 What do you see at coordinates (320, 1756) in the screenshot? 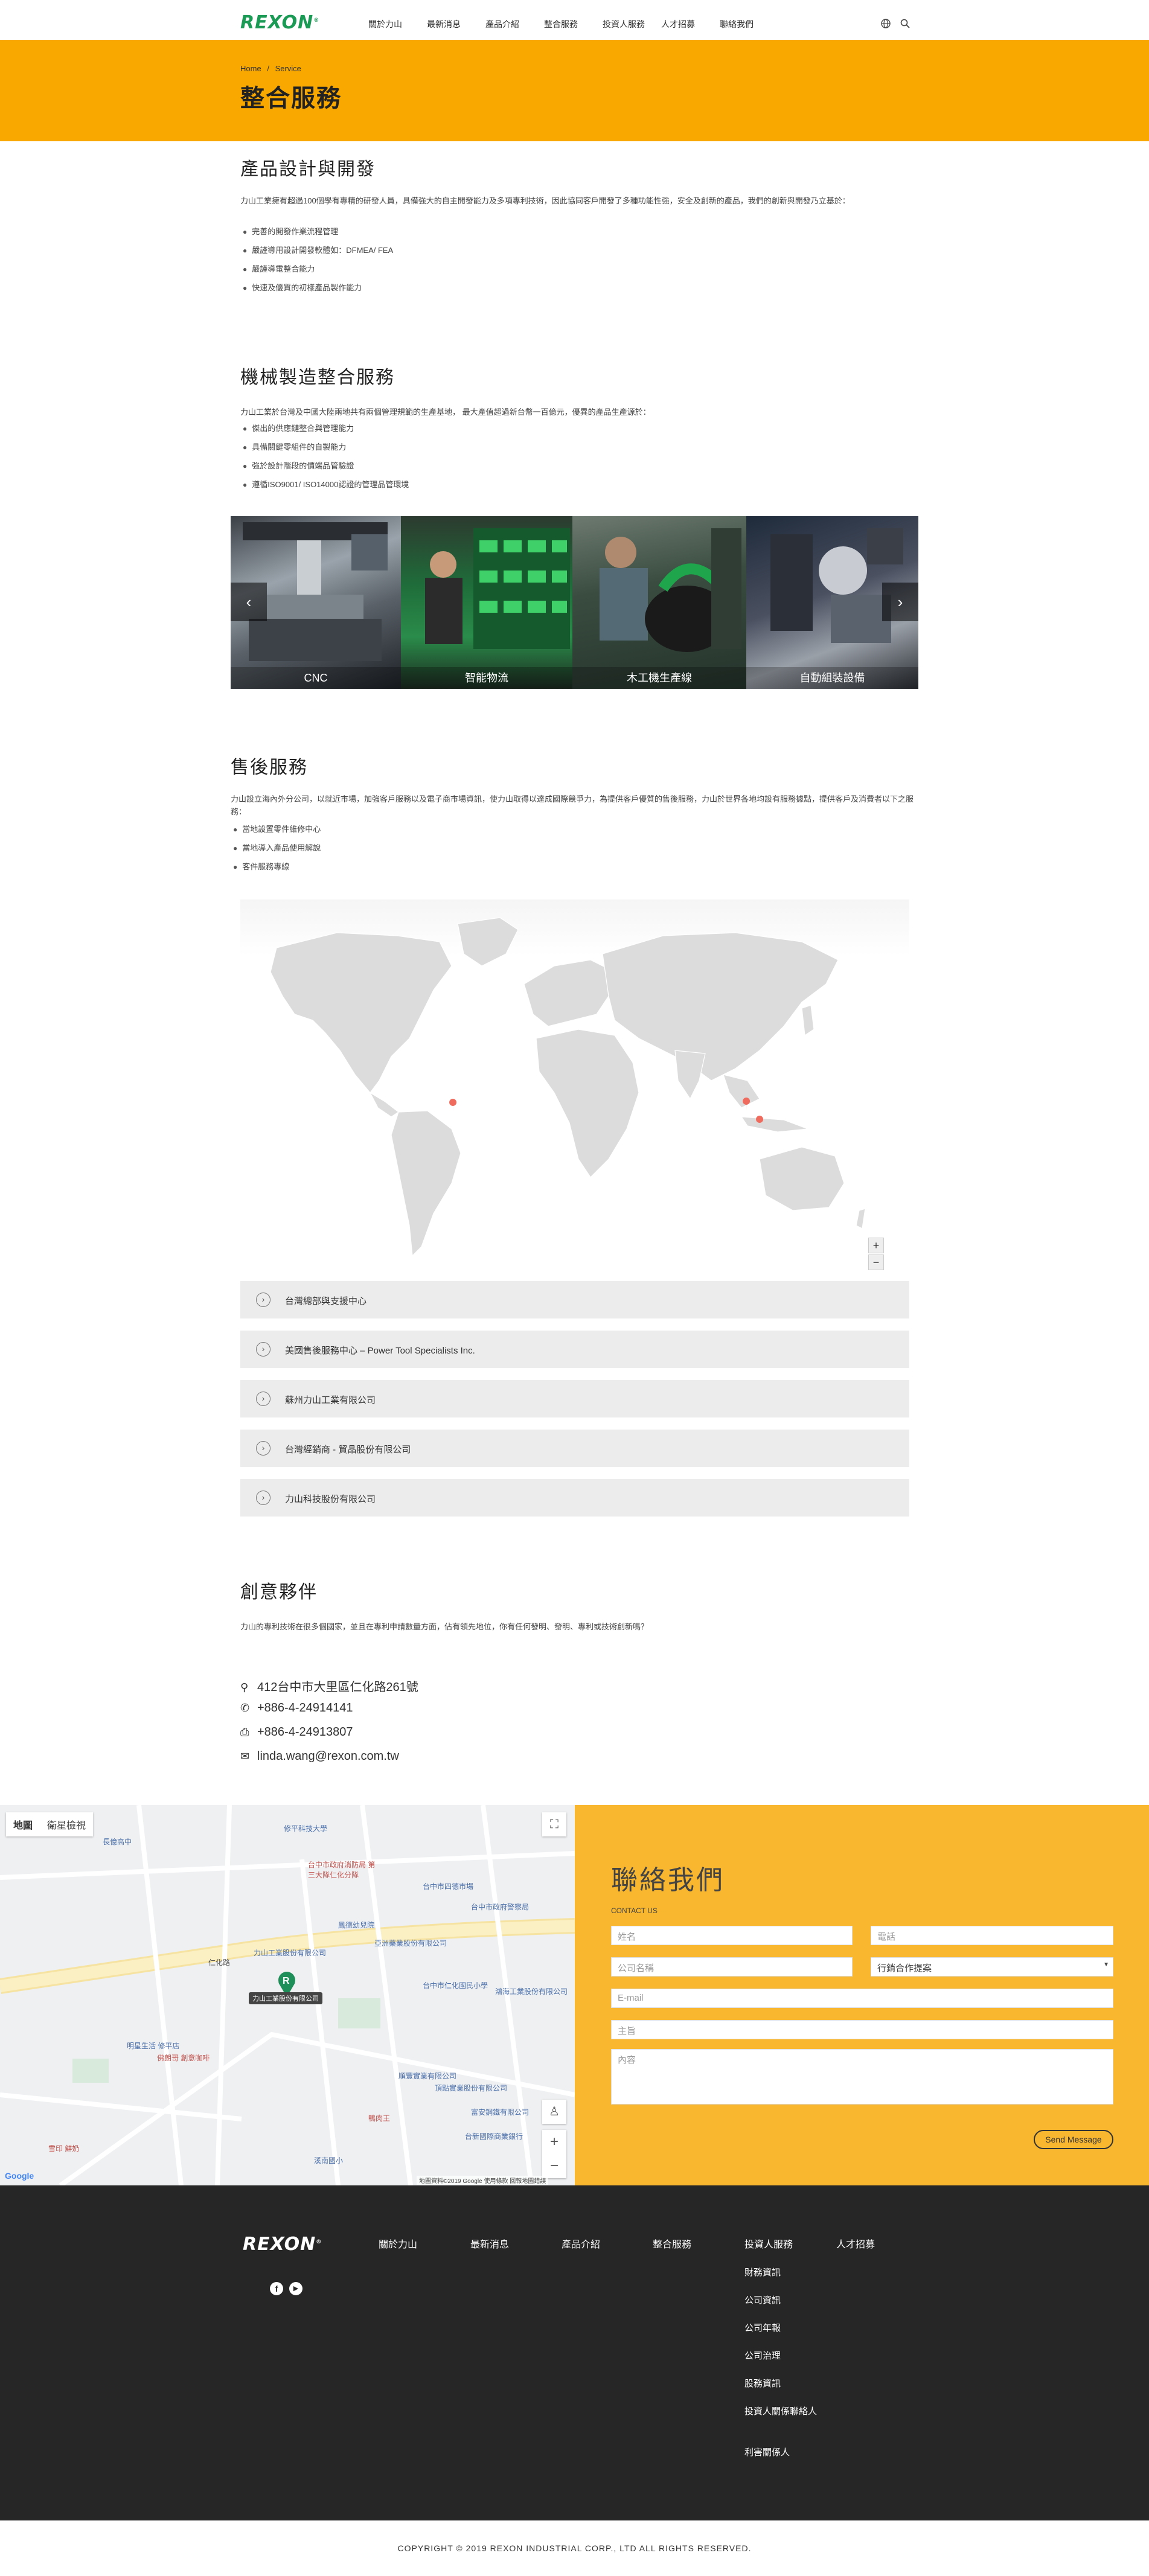
I see `email-line: ✉ linda.wang@rexon.com.tw` at bounding box center [320, 1756].